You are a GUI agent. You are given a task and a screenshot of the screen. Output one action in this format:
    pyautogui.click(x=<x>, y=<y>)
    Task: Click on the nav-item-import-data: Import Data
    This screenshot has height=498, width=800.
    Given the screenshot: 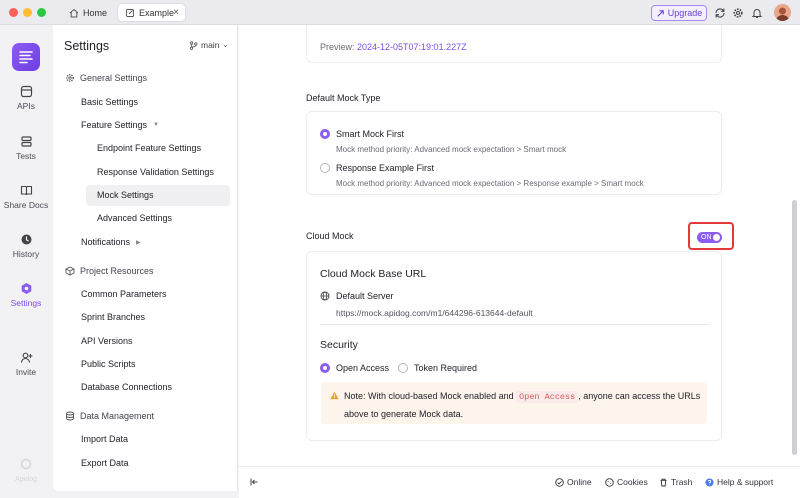 What is the action you would take?
    pyautogui.click(x=104, y=439)
    